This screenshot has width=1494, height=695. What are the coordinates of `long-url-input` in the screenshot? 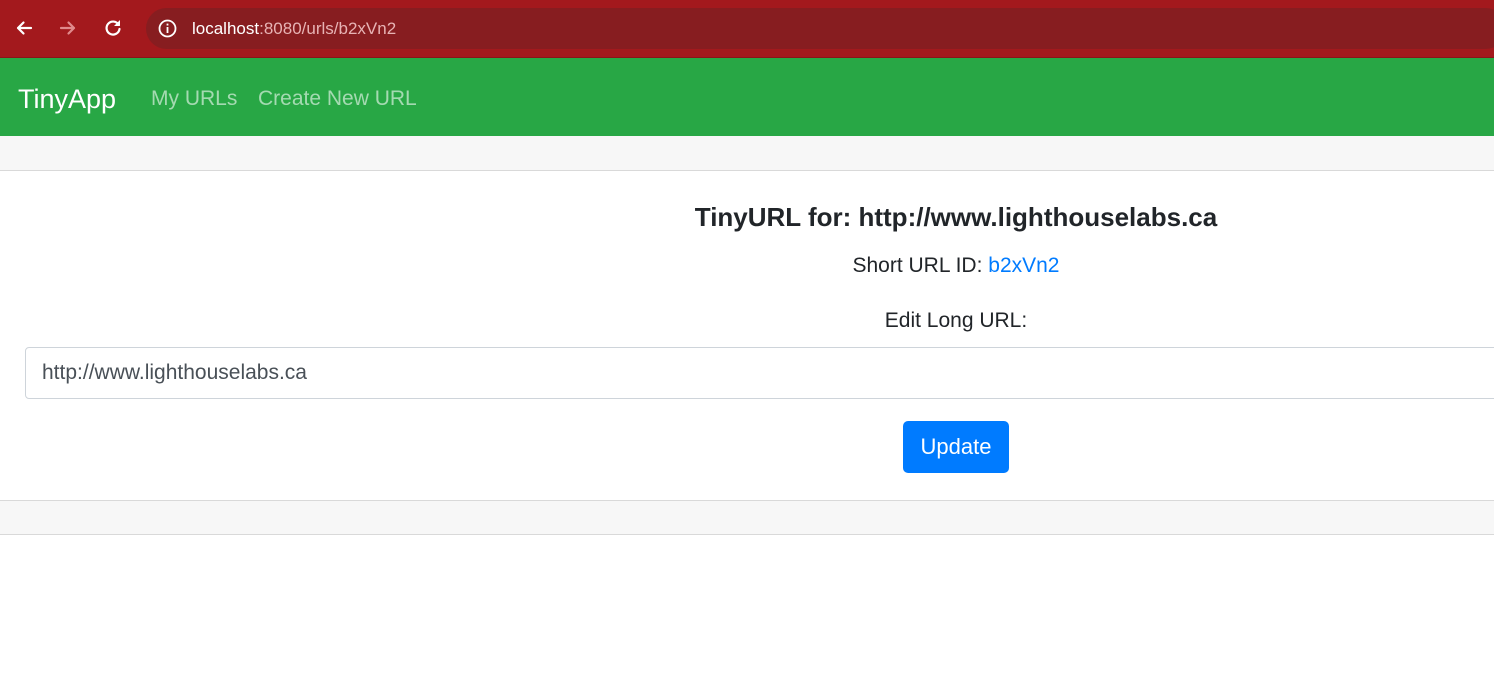 It's located at (759, 373).